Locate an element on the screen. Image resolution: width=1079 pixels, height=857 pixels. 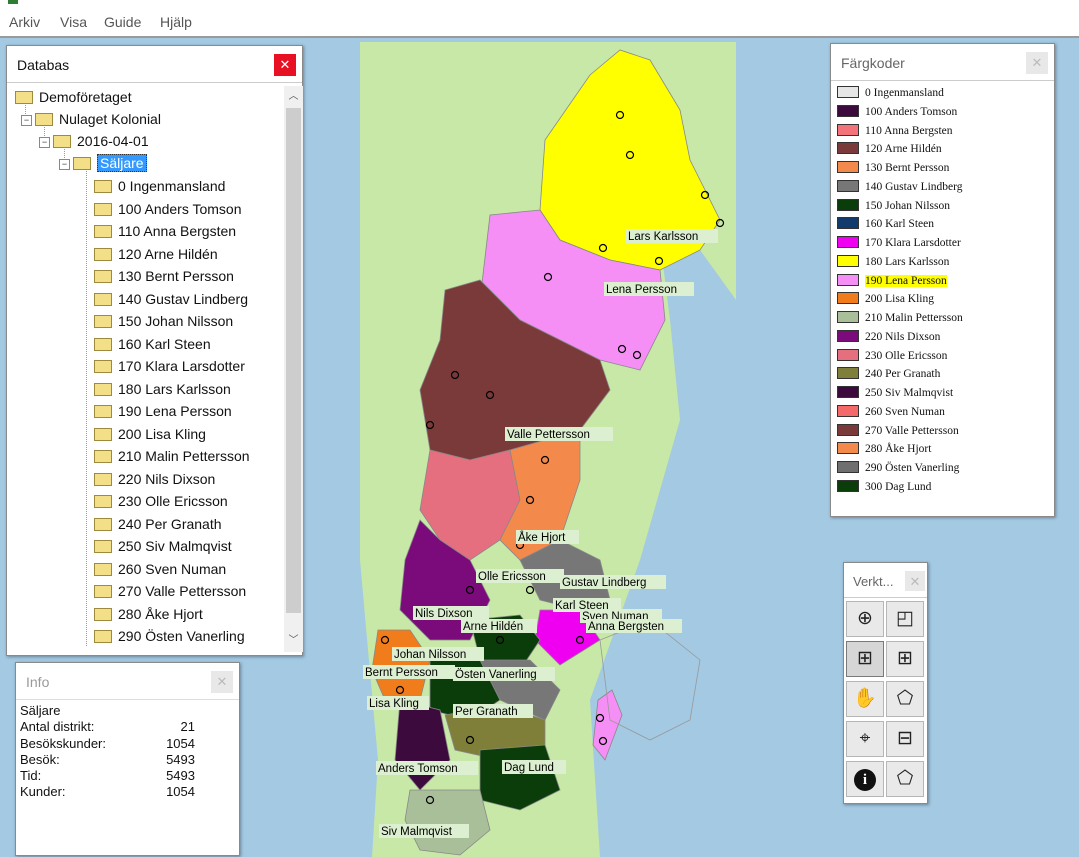
legend-entry: 300 Dag Lund is located at coordinates (884, 489).